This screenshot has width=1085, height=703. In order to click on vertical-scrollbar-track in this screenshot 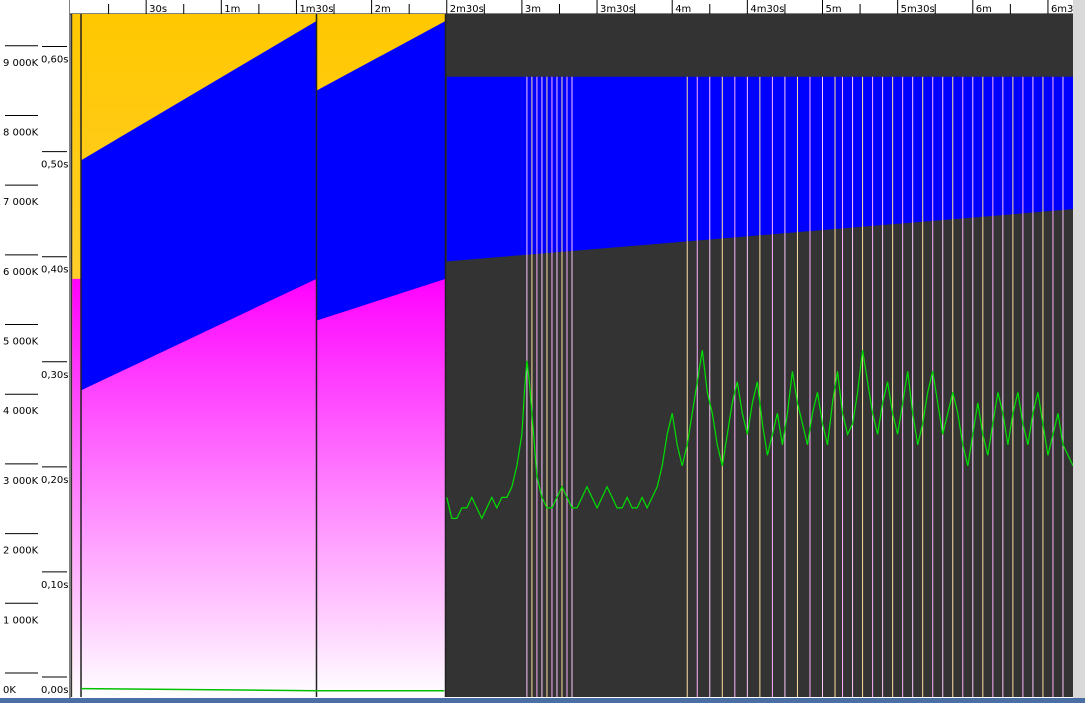, I will do `click(1079, 349)`.